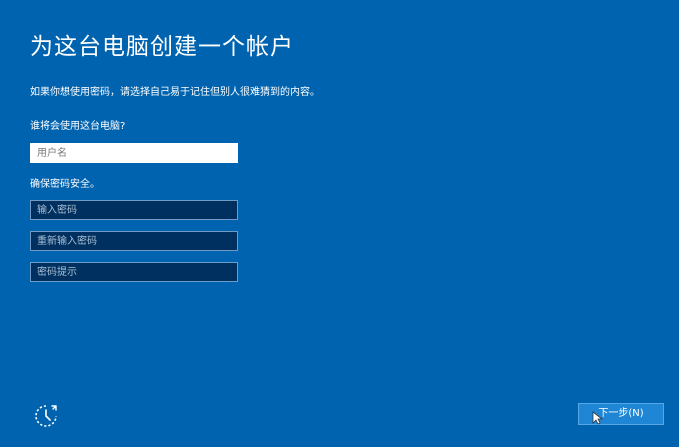 This screenshot has height=447, width=679. I want to click on username-input, so click(134, 153).